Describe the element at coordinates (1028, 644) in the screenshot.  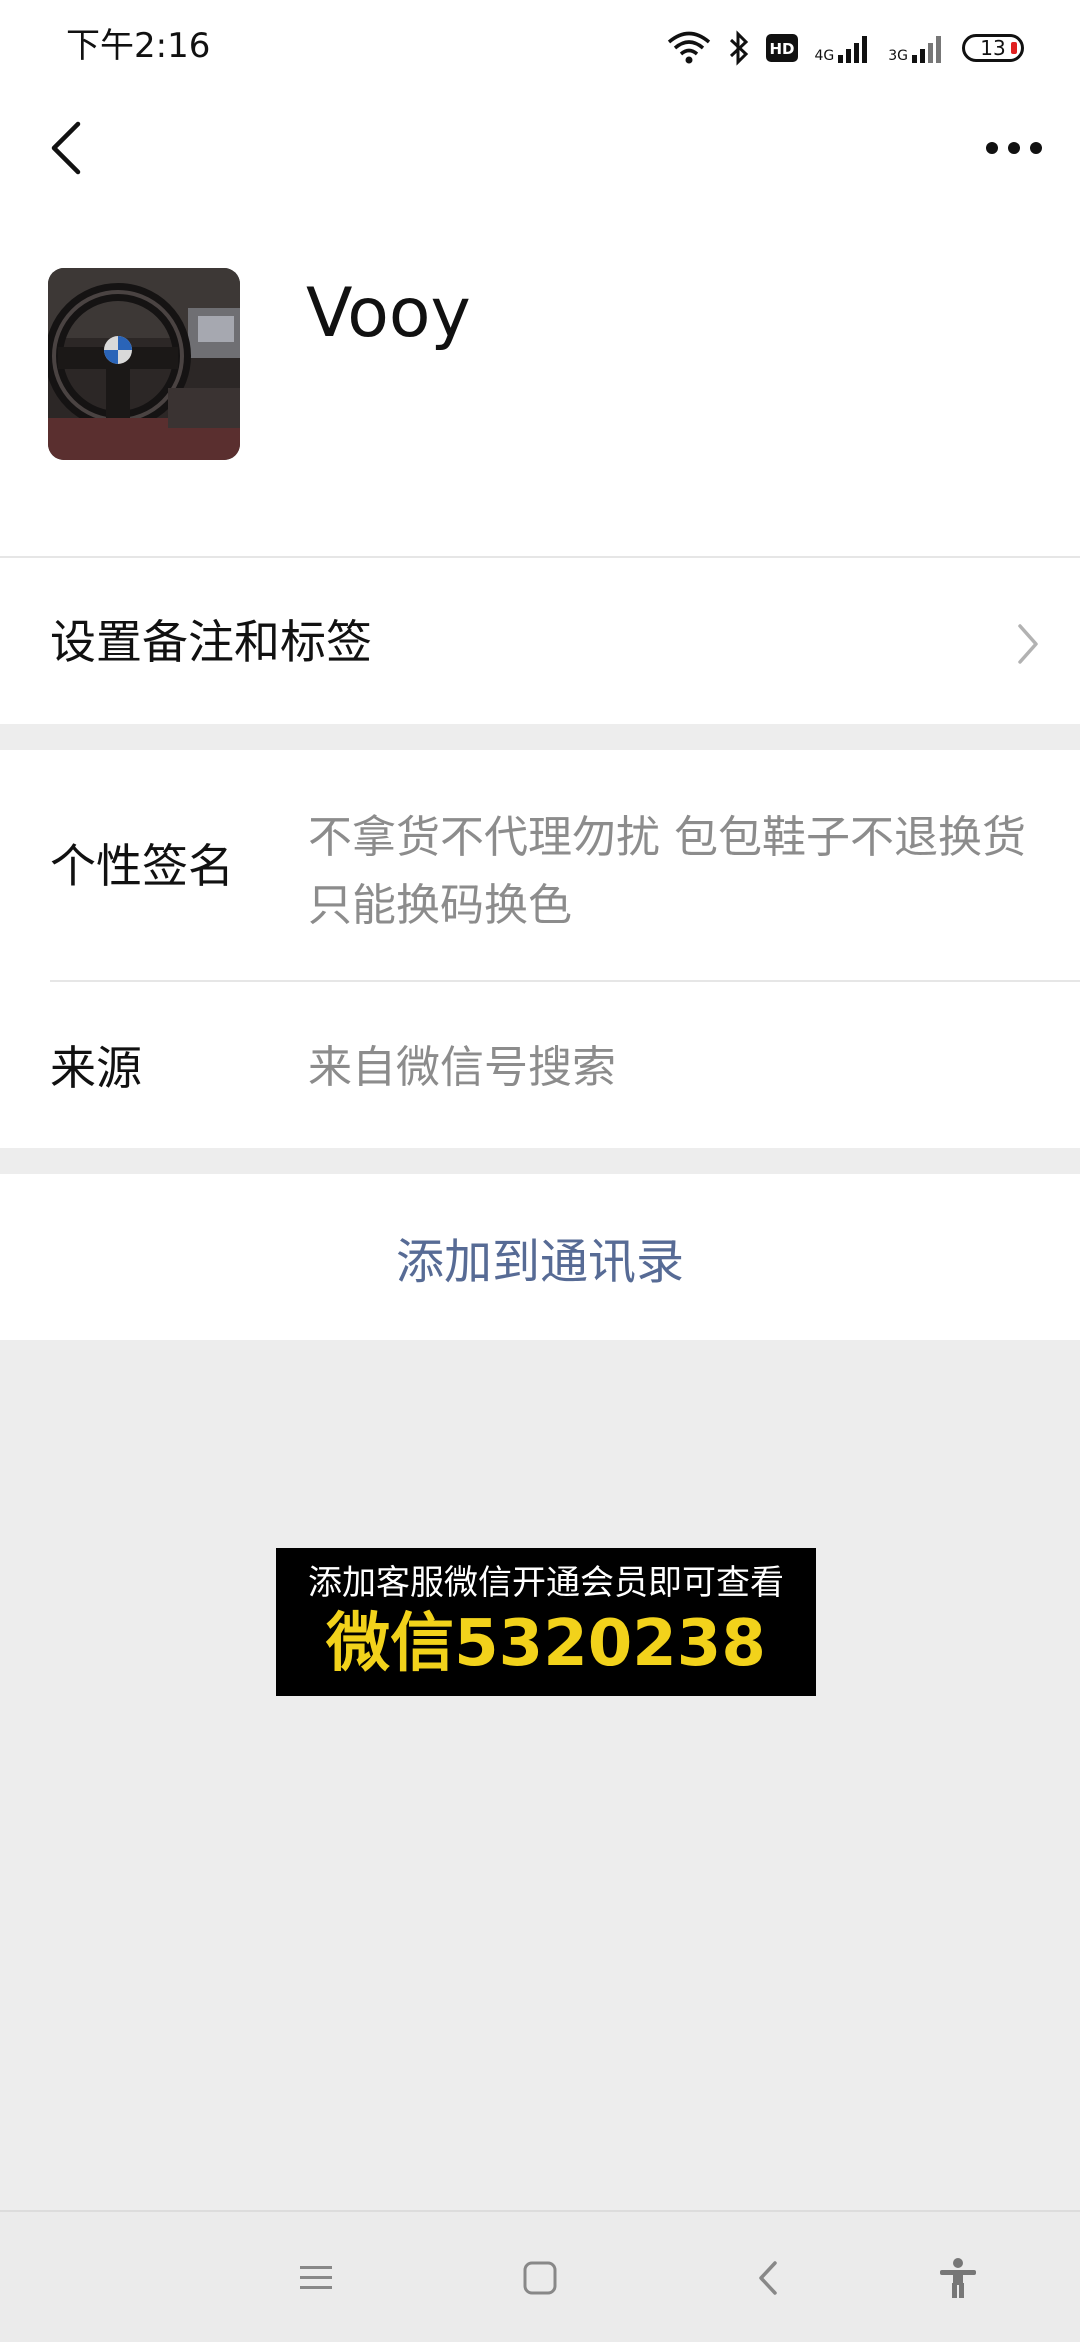
I see `chevron-right-icon` at that location.